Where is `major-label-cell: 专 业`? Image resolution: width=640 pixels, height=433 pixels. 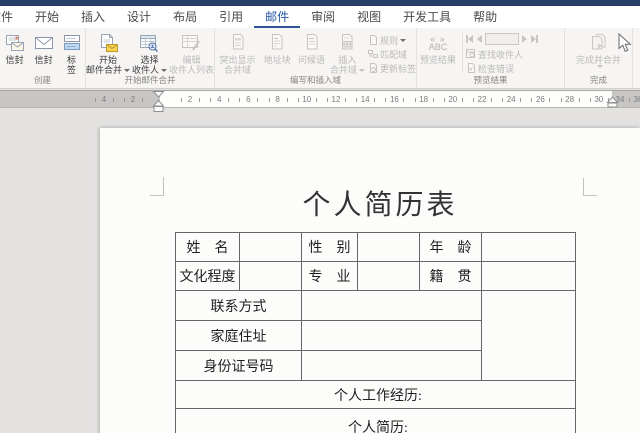 major-label-cell: 专 业 is located at coordinates (329, 276).